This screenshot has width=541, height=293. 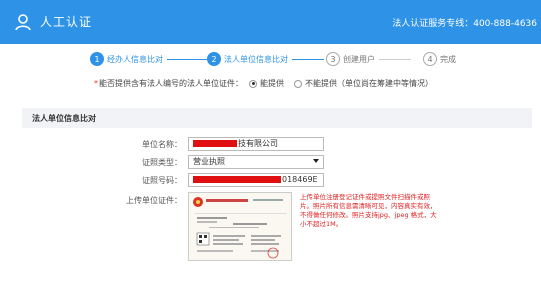 What do you see at coordinates (214, 59) in the screenshot?
I see `step-number: 2` at bounding box center [214, 59].